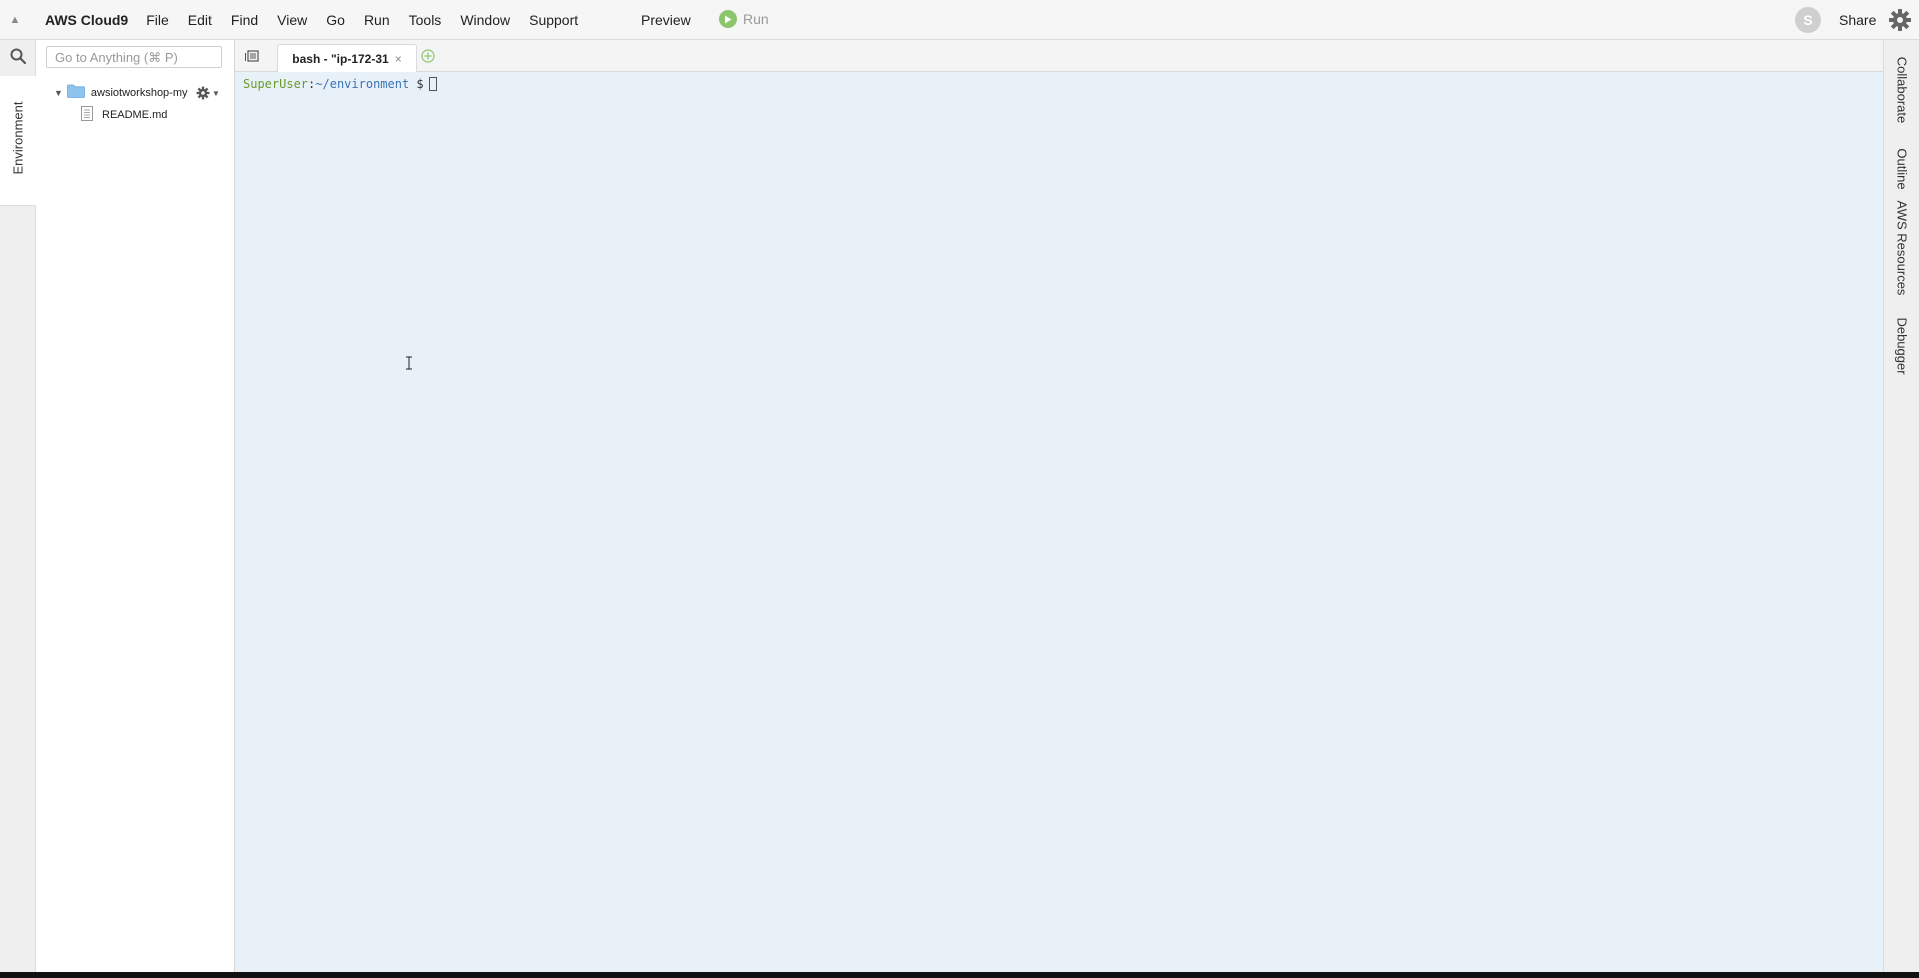  Describe the element at coordinates (244, 20) in the screenshot. I see `menu-find: Find` at that location.